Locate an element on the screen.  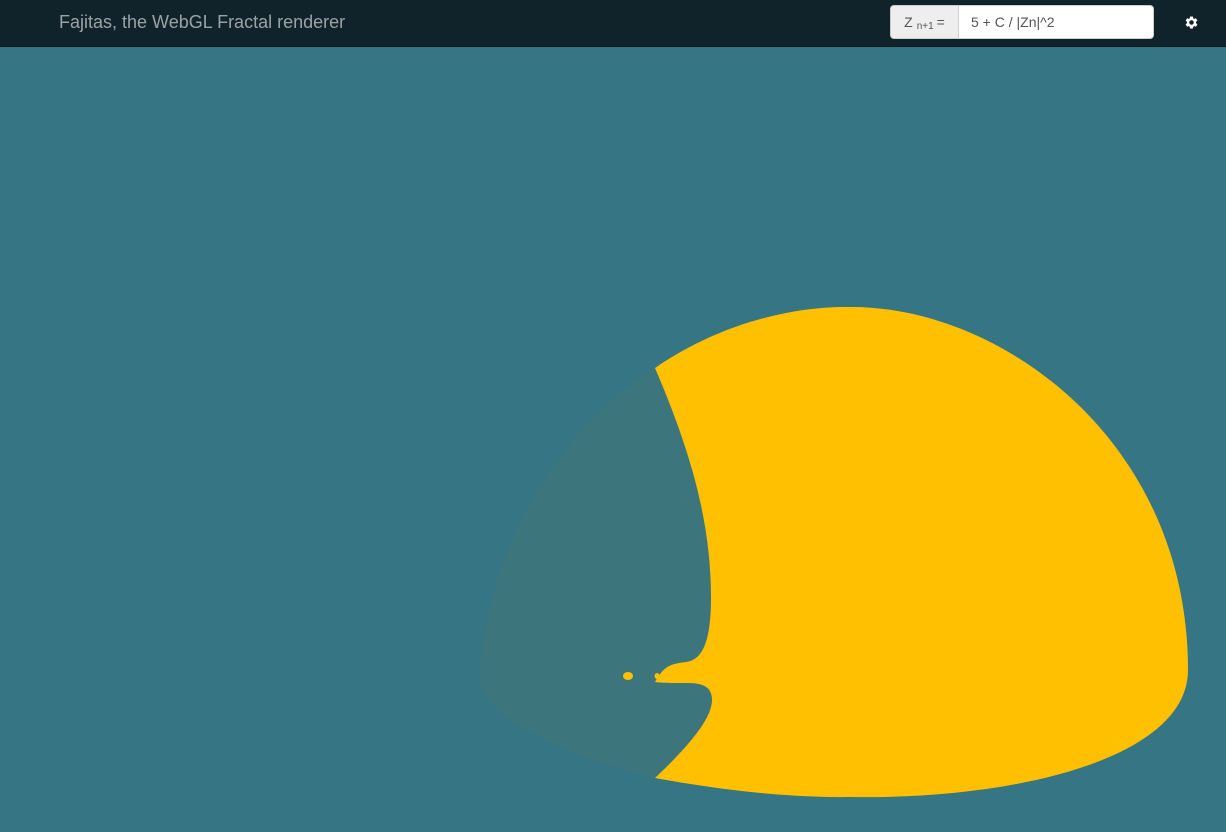
fractal-small-island is located at coordinates (628, 676).